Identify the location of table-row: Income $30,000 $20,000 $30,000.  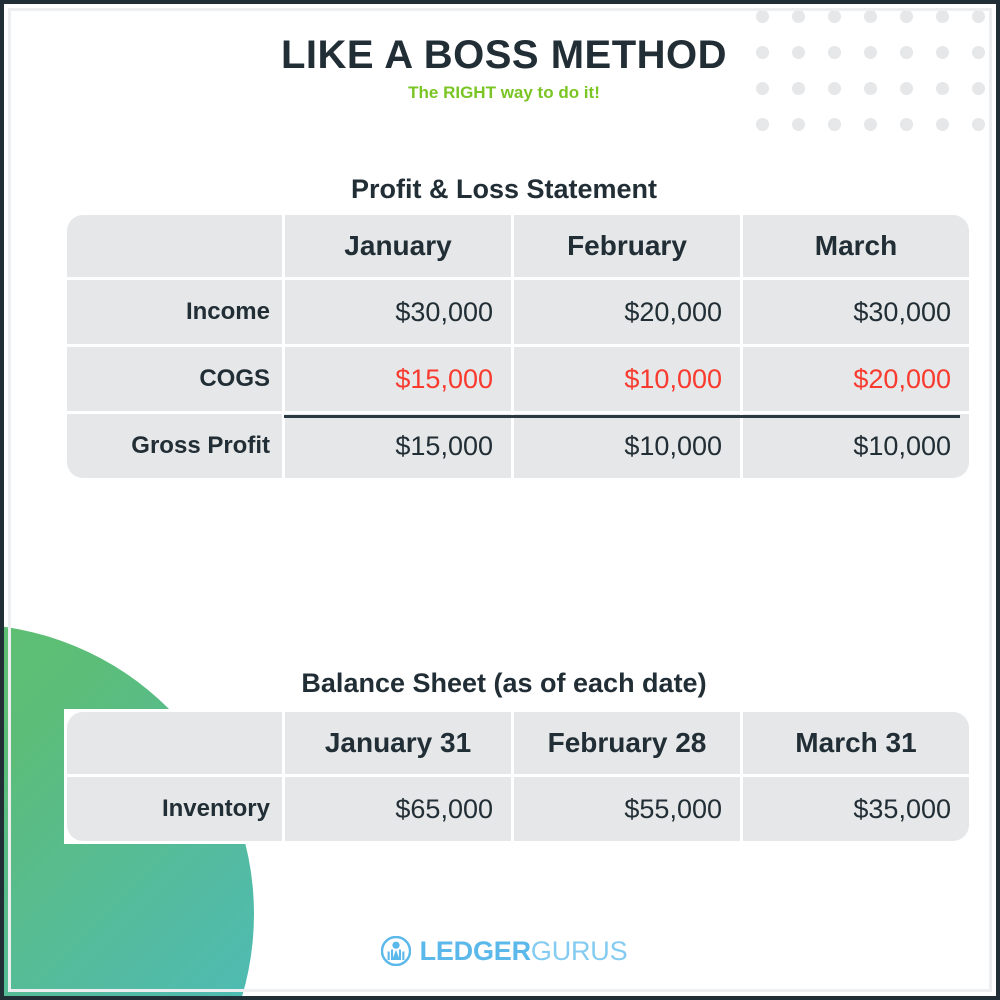
(518, 312).